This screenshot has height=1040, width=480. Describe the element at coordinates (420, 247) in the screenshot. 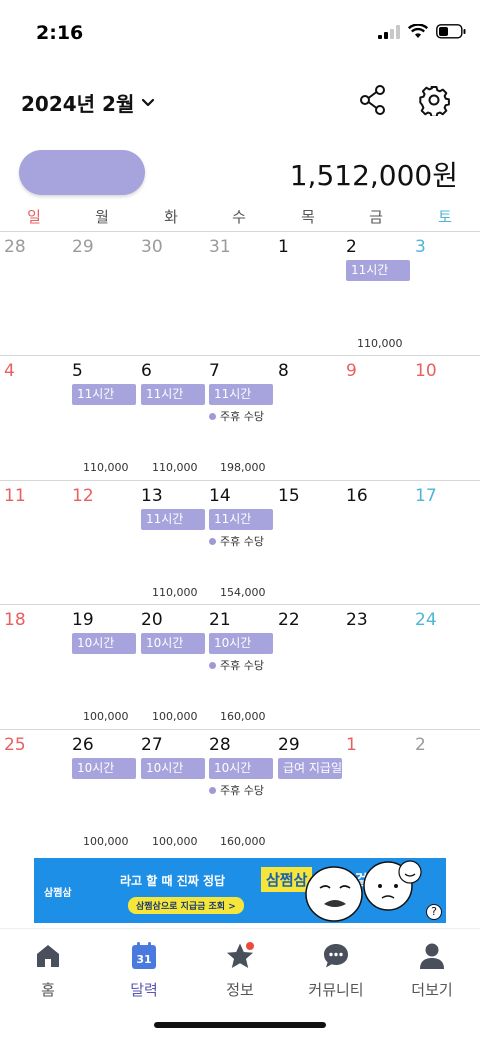

I see `day-number: 3` at that location.